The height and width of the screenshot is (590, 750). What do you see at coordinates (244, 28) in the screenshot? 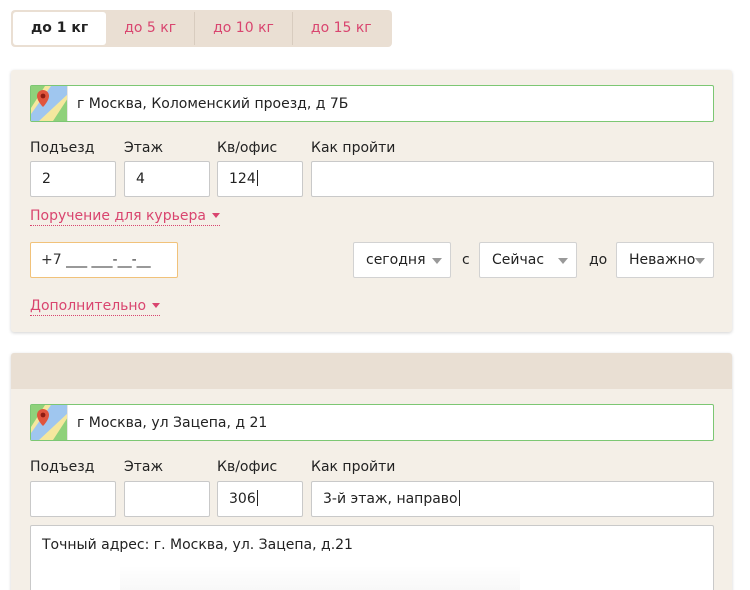
I see `tab-weight-10kg: до 10 кг` at bounding box center [244, 28].